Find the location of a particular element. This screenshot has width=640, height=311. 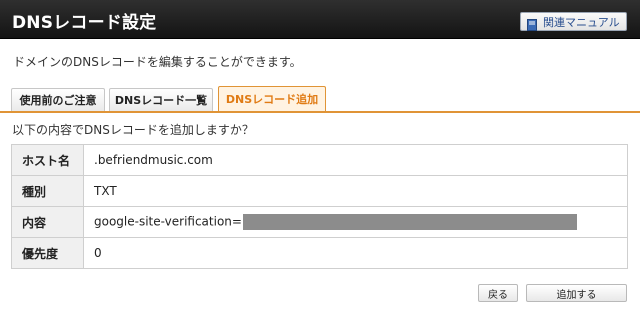

host-label: ホスト名 is located at coordinates (47, 160).